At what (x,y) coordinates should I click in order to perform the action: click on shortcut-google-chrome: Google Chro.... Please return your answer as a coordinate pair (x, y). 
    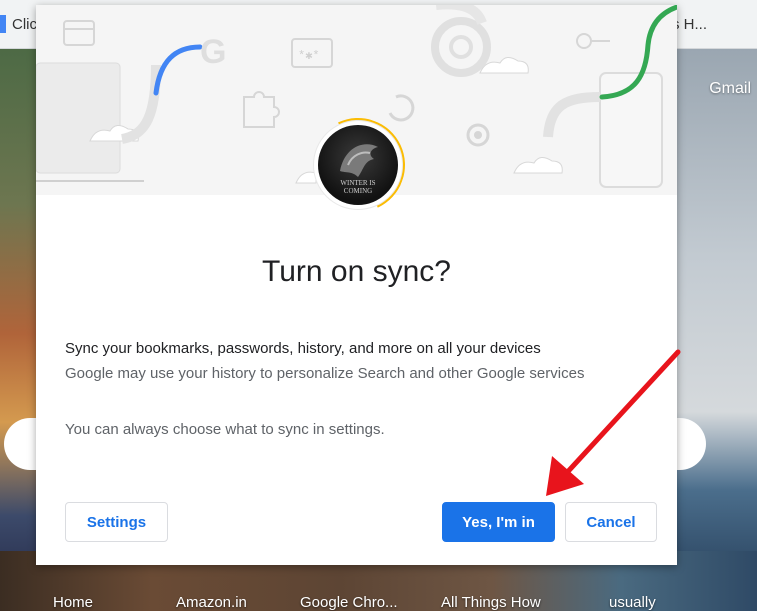
    Looking at the image, I should click on (349, 602).